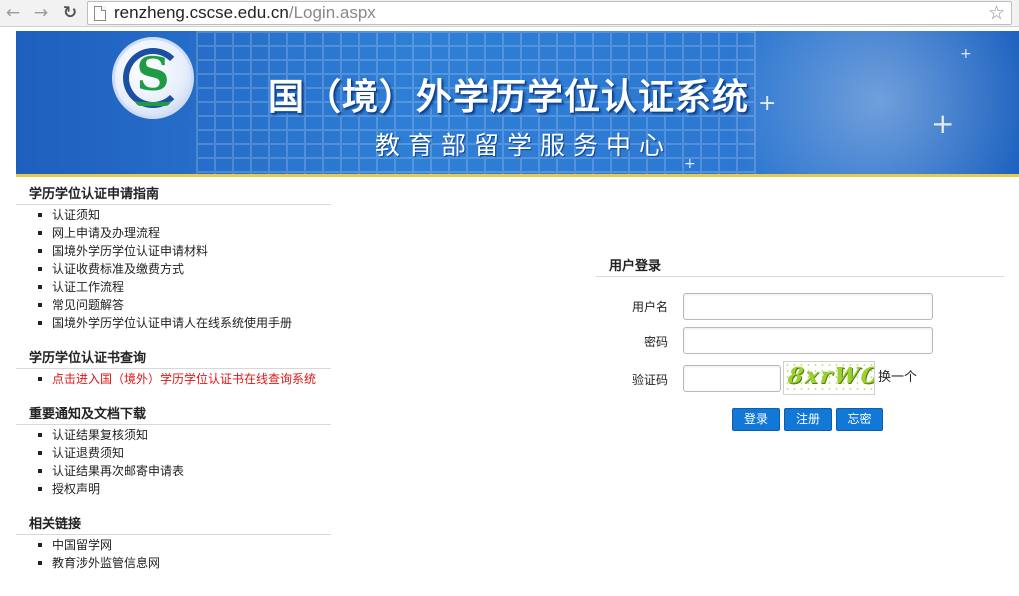 This screenshot has width=1019, height=596. What do you see at coordinates (106, 563) in the screenshot?
I see `related-link: 教育涉外监管信息网` at bounding box center [106, 563].